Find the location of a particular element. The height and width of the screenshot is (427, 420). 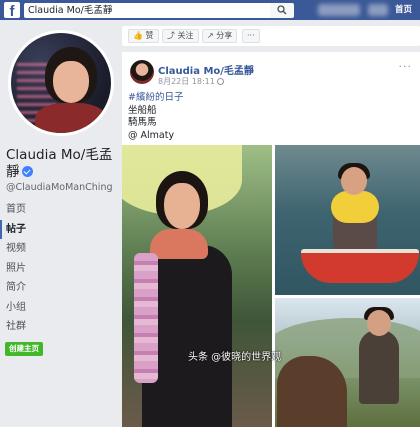

blurred-profile-link is located at coordinates (339, 10).